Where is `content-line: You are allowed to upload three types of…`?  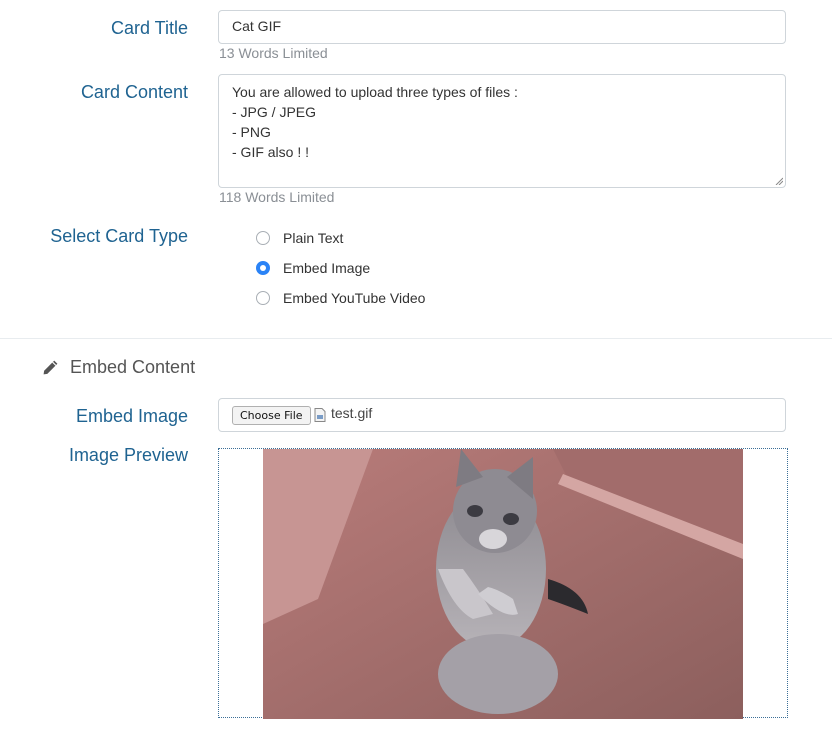 content-line: You are allowed to upload three types of… is located at coordinates (375, 92).